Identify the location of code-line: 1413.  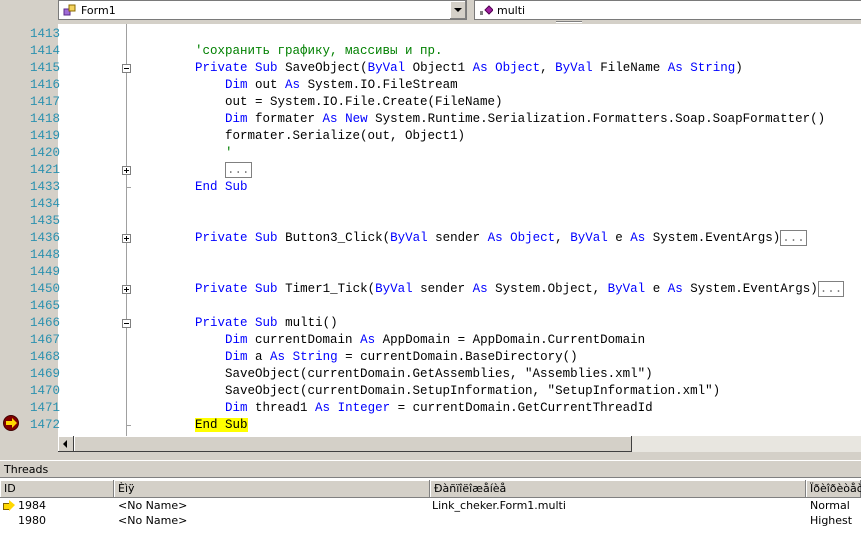
(445, 34).